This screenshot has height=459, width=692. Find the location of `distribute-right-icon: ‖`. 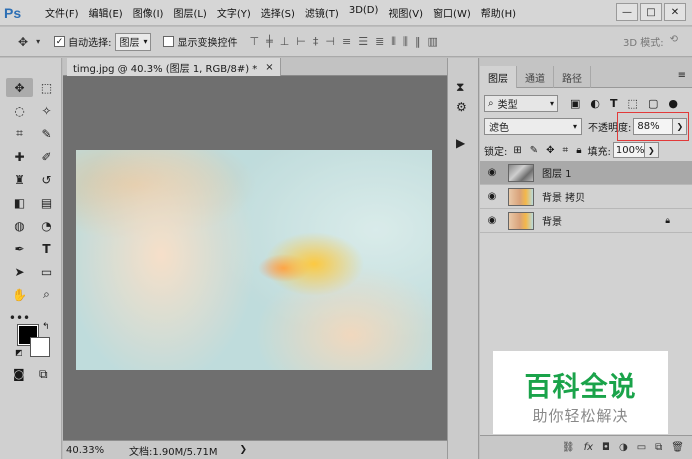

distribute-right-icon: ‖ is located at coordinates (418, 42).